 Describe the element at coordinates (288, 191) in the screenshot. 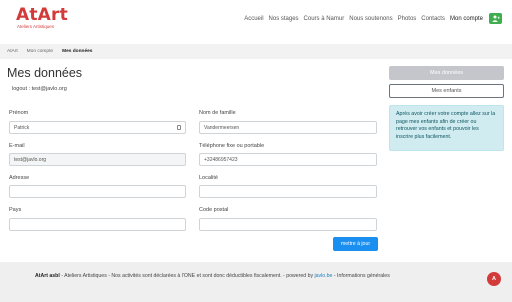

I see `localite-field` at that location.